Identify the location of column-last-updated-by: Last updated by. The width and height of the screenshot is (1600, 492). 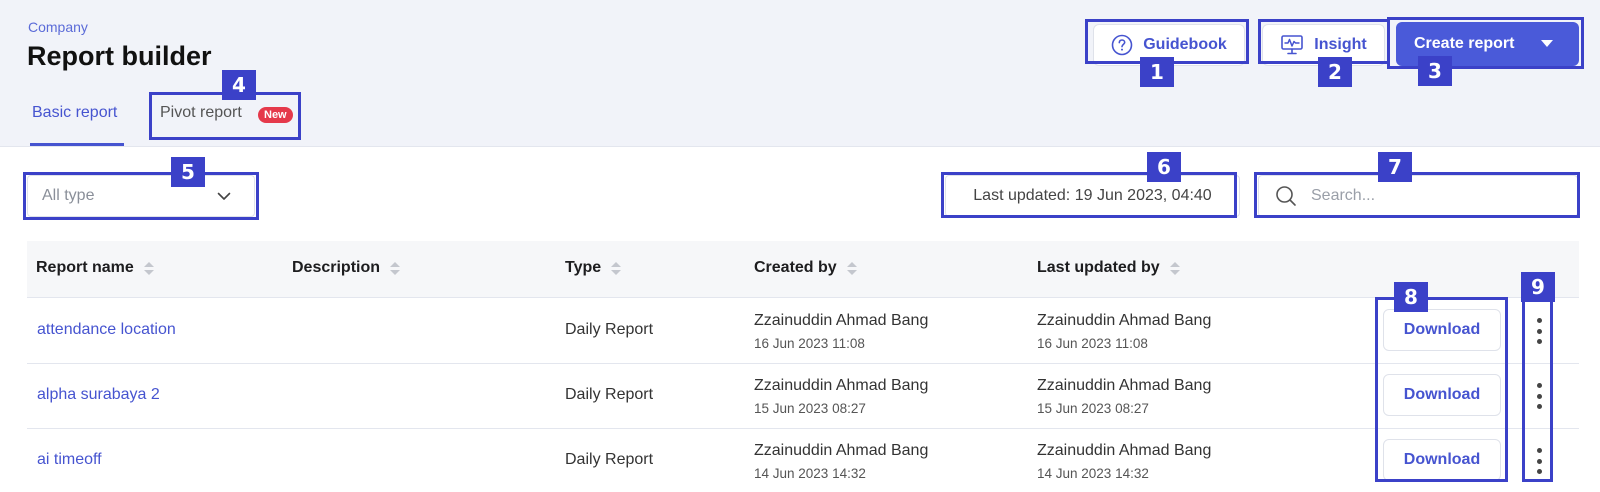
(1108, 268).